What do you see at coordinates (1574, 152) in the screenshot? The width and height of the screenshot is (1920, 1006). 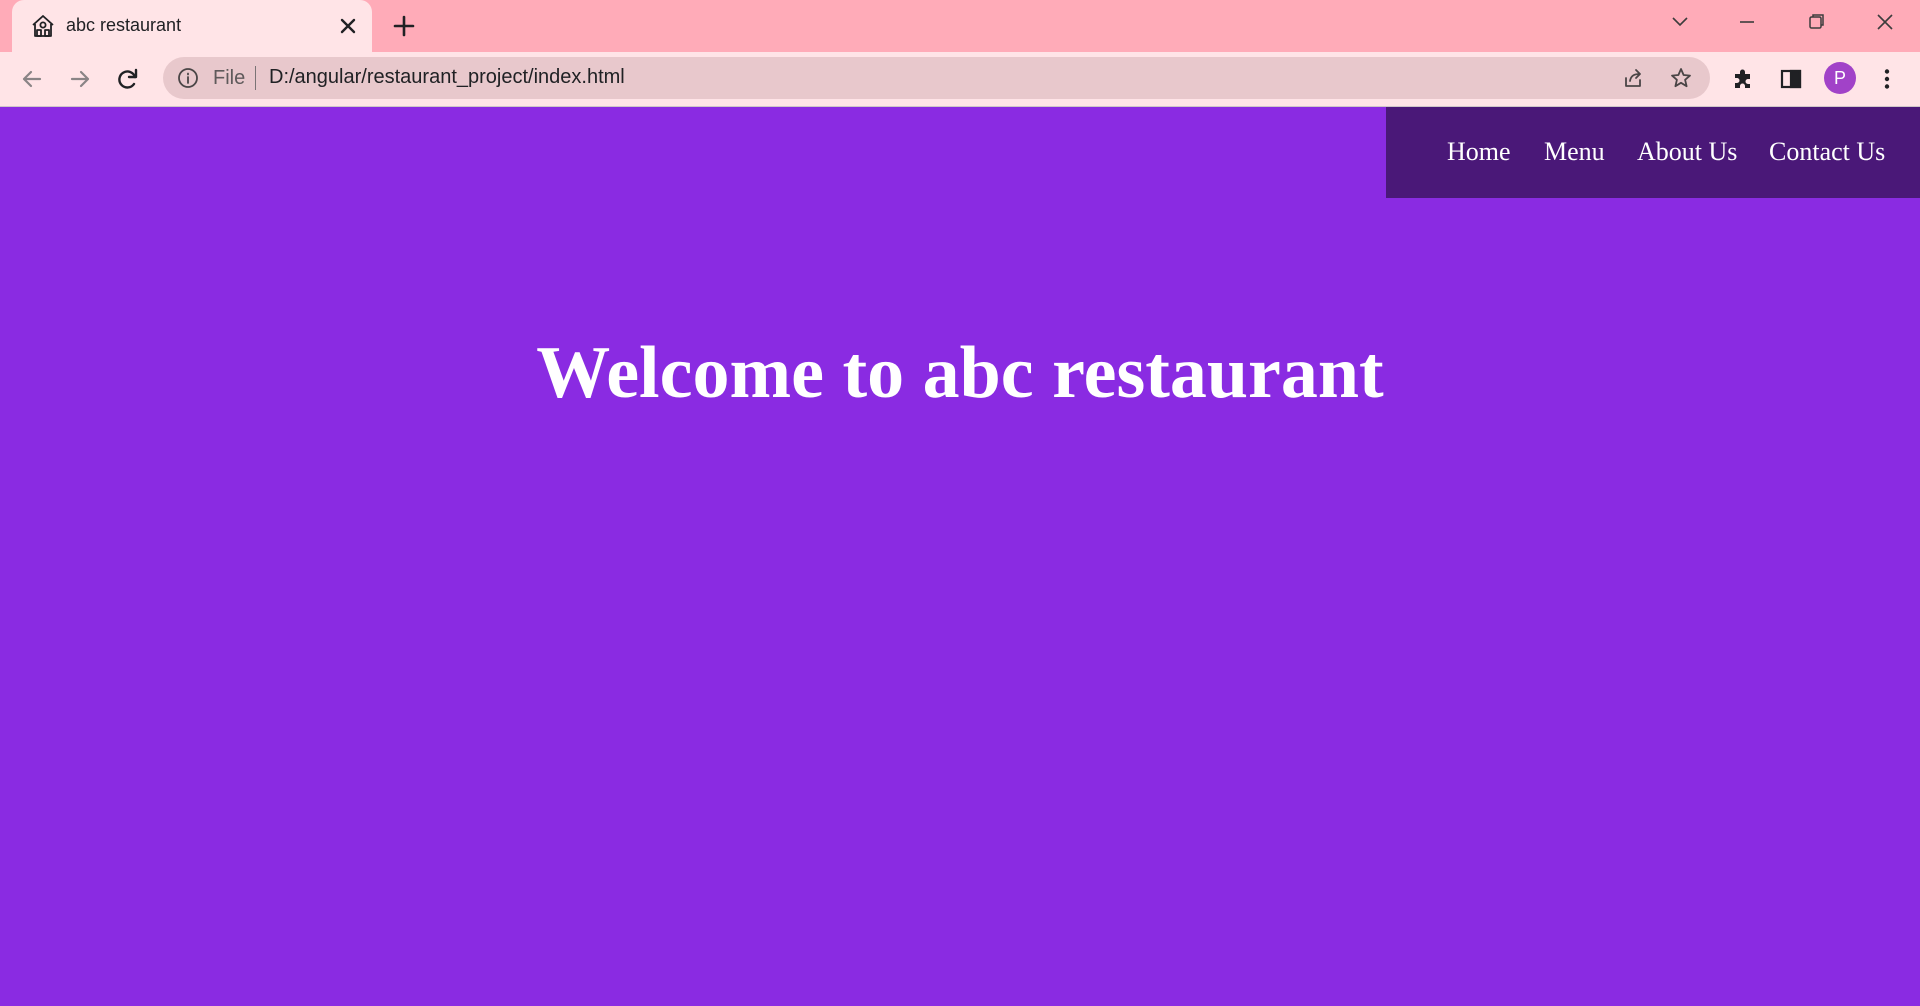 I see `nav-link-menu: Menu` at bounding box center [1574, 152].